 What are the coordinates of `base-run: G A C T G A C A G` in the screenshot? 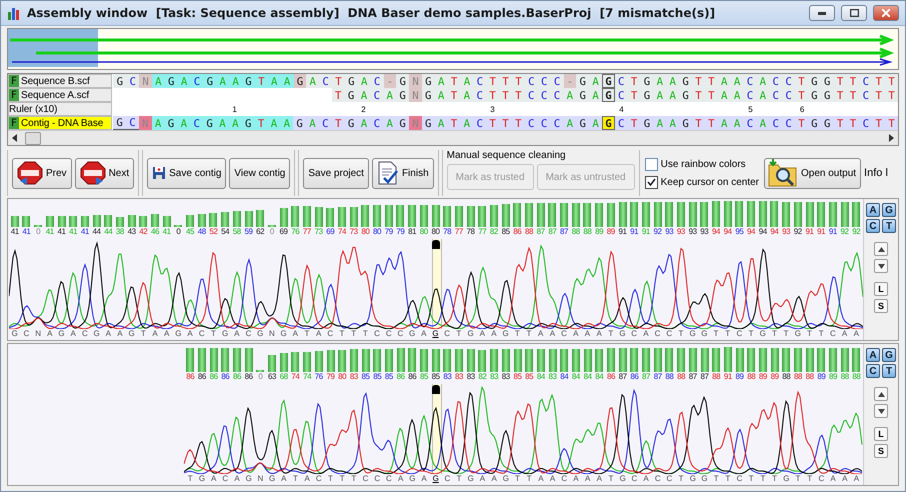 It's located at (351, 123).